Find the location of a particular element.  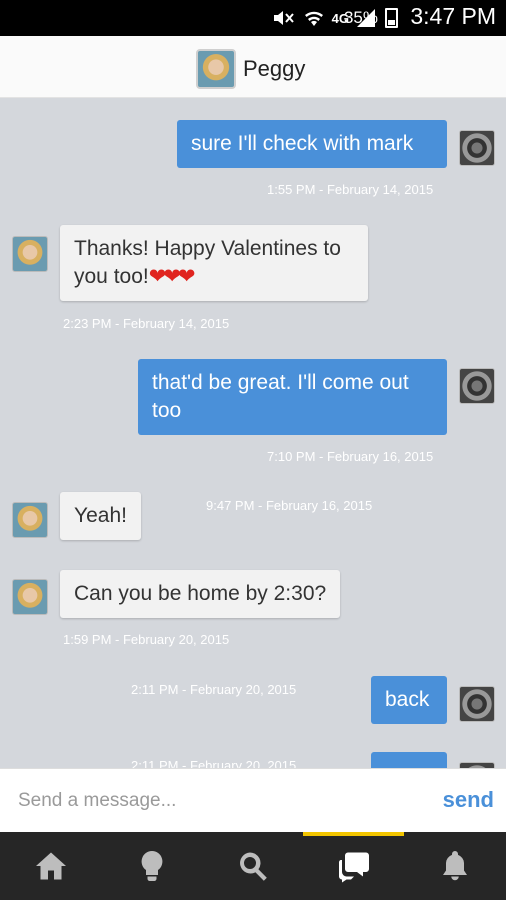

mute-icon is located at coordinates (283, 18).